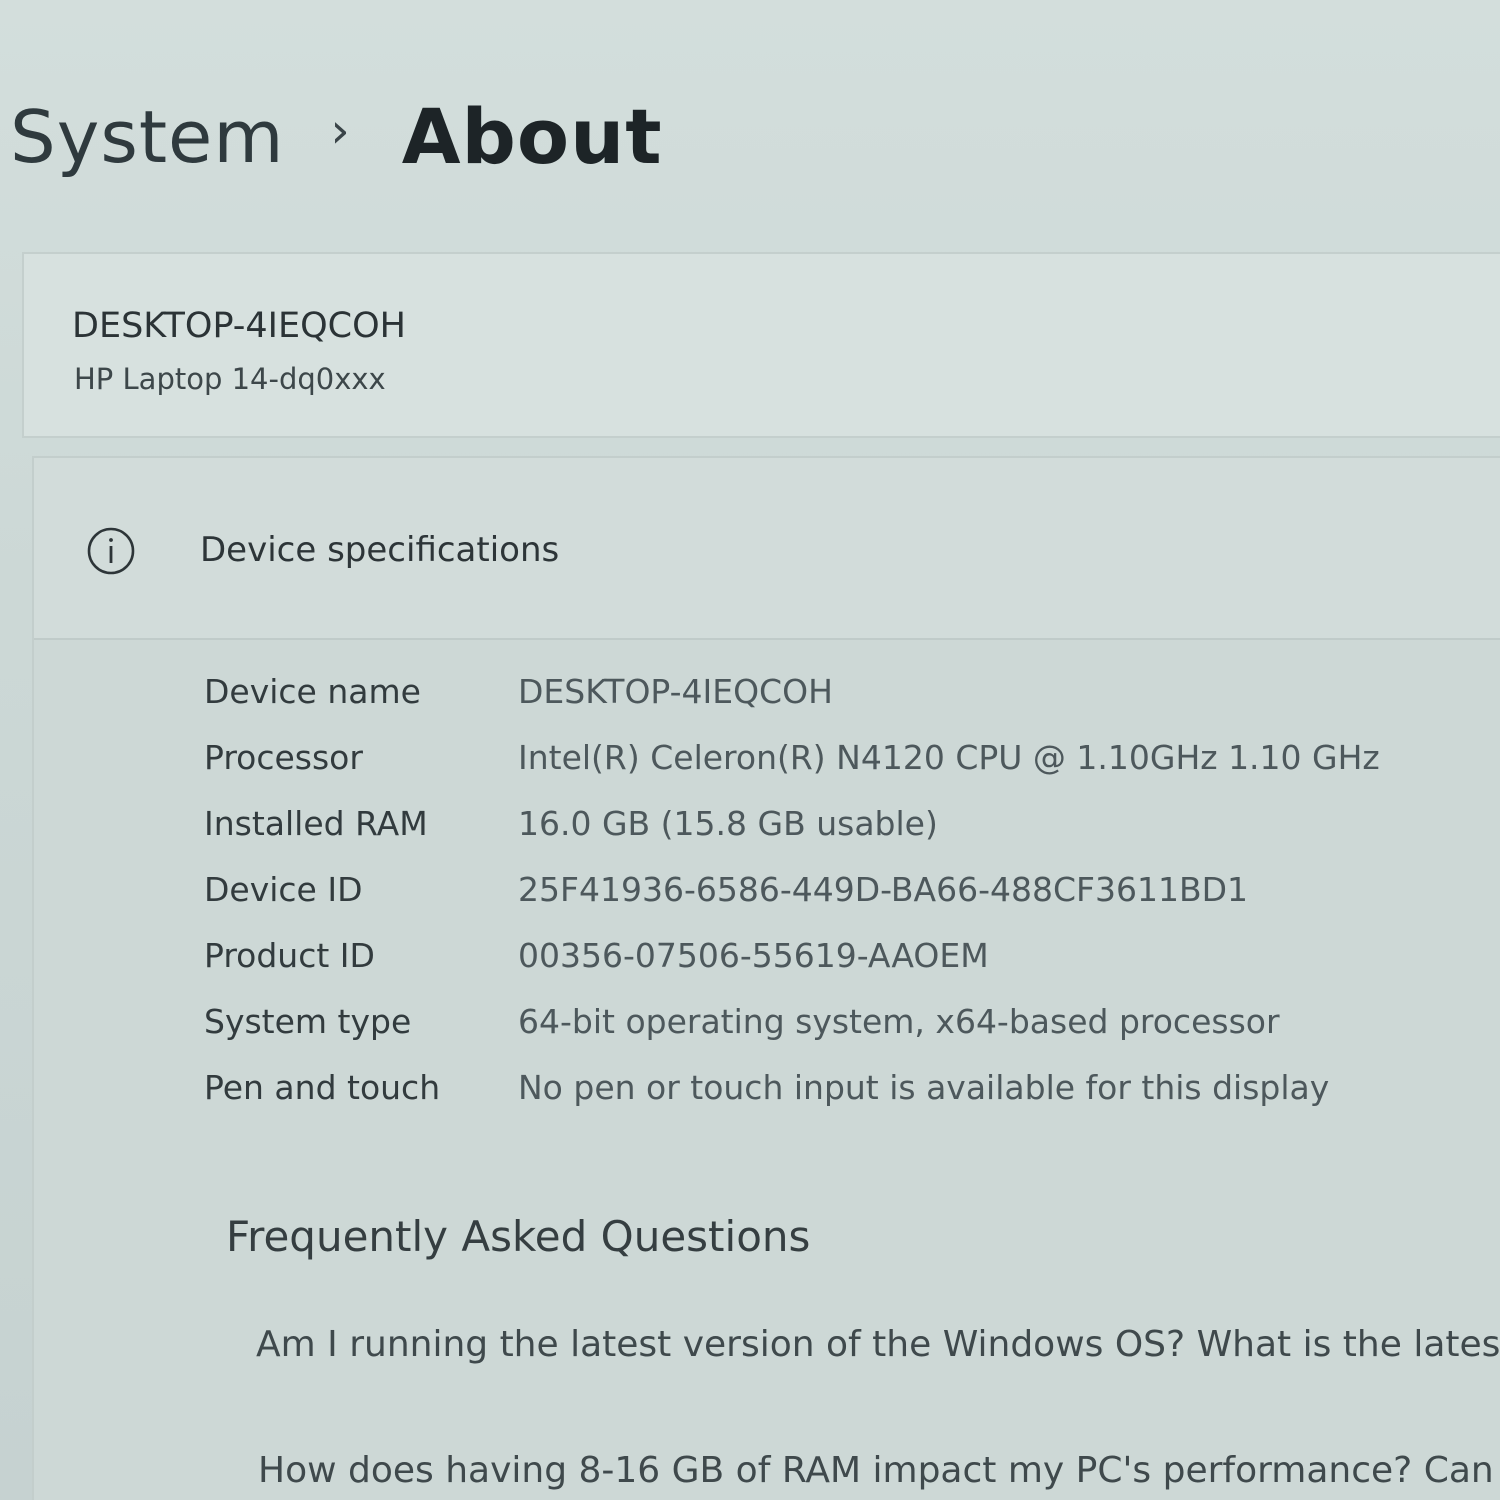 The height and width of the screenshot is (1500, 1500). Describe the element at coordinates (316, 823) in the screenshot. I see `spec-label: Installed RAM` at that location.